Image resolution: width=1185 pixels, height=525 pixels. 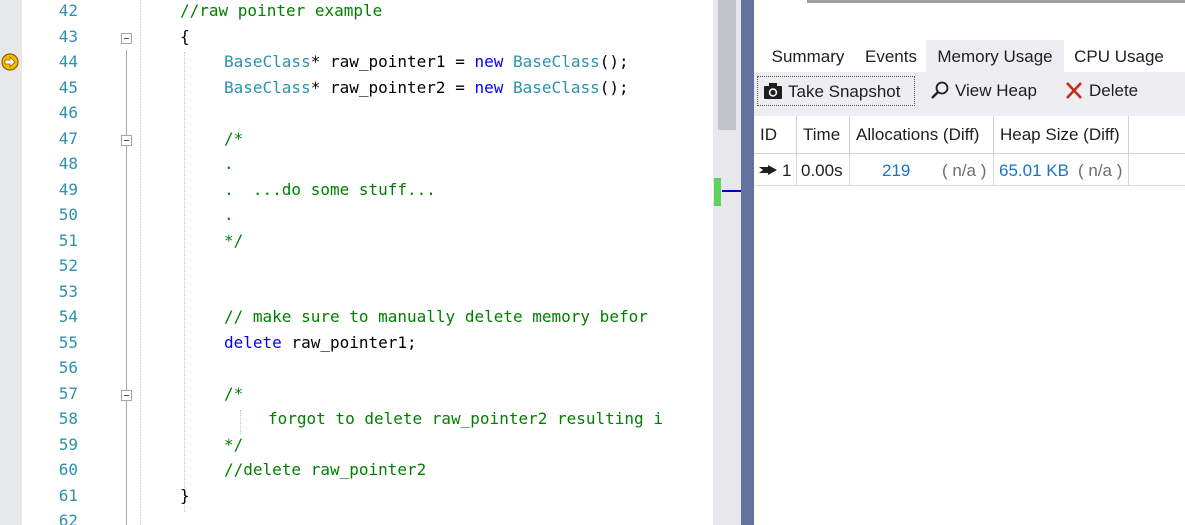 What do you see at coordinates (234, 240) in the screenshot?
I see `code-line-51: */` at bounding box center [234, 240].